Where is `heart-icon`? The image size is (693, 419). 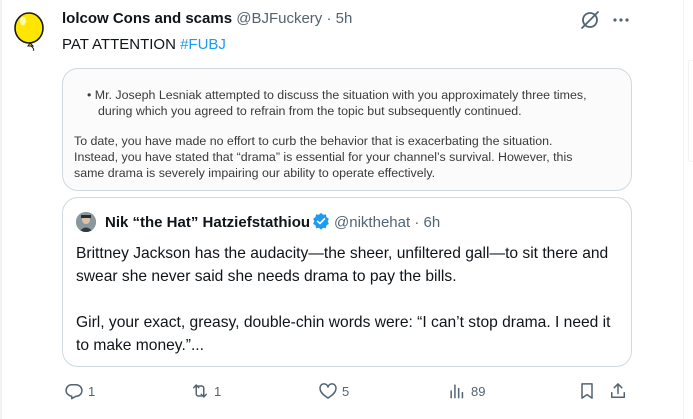 heart-icon is located at coordinates (328, 391).